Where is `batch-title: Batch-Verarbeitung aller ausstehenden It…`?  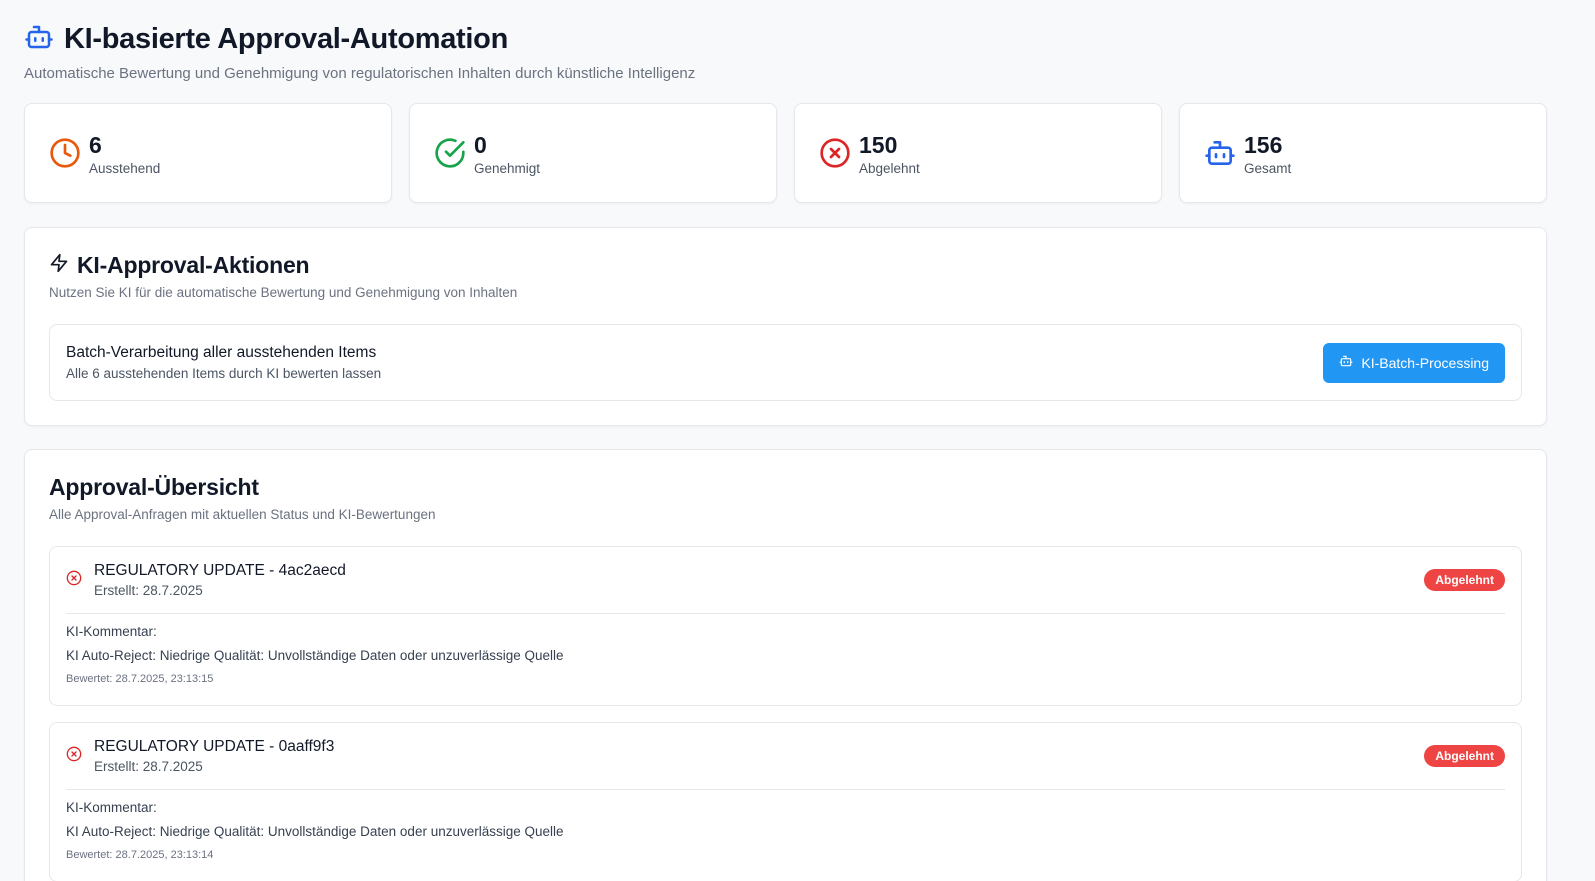
batch-title: Batch-Verarbeitung aller ausstehenden It… is located at coordinates (221, 352).